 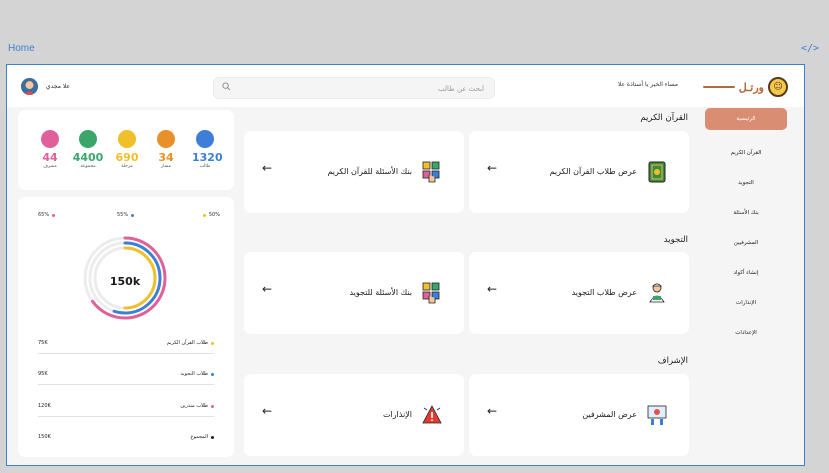 I want to click on frame-title: Home, so click(x=21, y=48).